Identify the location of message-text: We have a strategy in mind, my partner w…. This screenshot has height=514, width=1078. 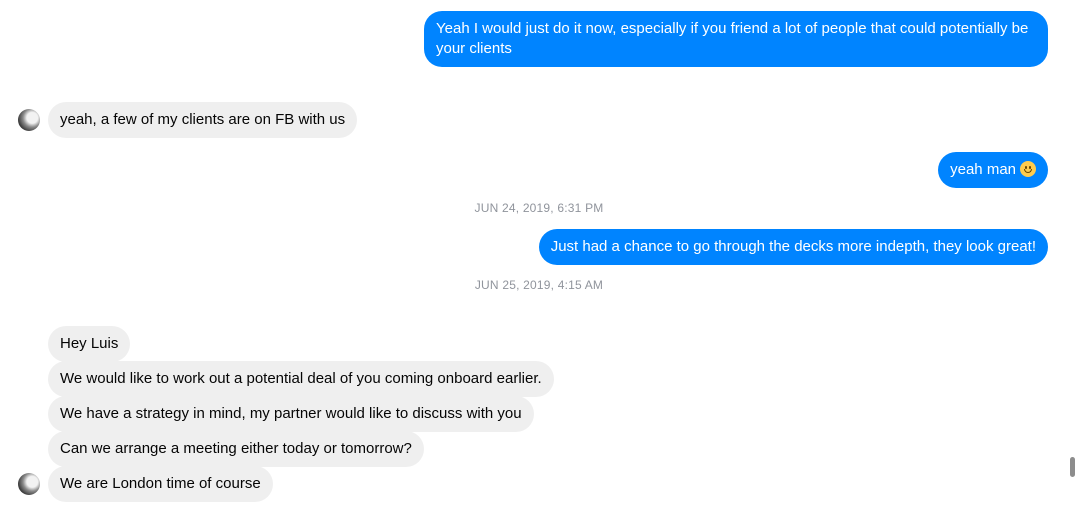
(291, 413).